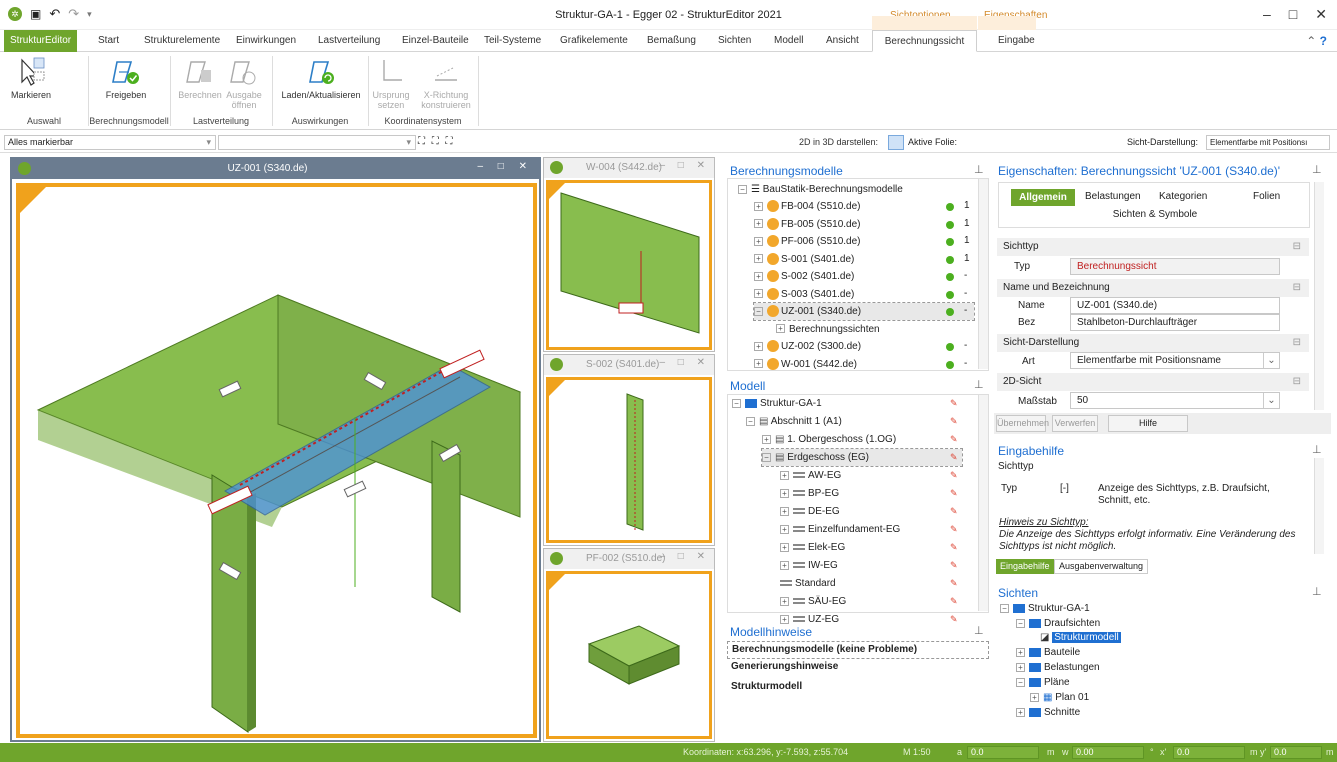  What do you see at coordinates (31, 78) in the screenshot?
I see `markieren-button: Markieren` at bounding box center [31, 78].